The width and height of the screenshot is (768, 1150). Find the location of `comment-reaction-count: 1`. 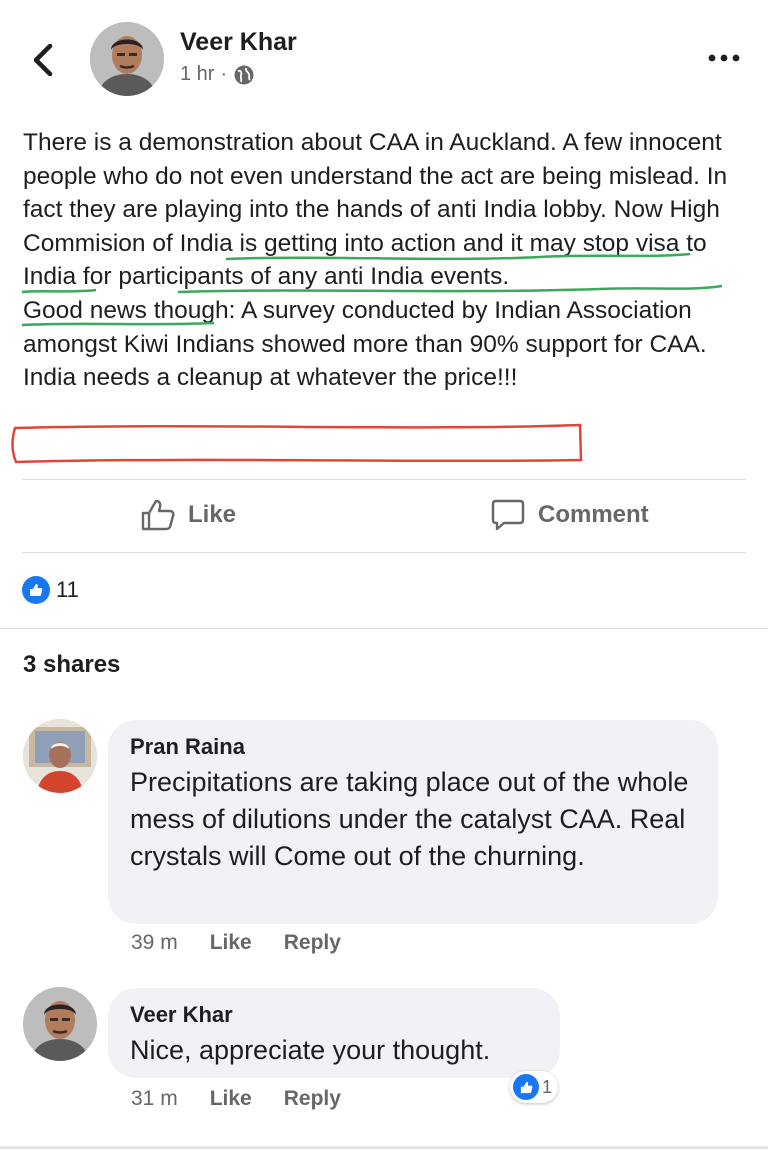

comment-reaction-count: 1 is located at coordinates (547, 1086).